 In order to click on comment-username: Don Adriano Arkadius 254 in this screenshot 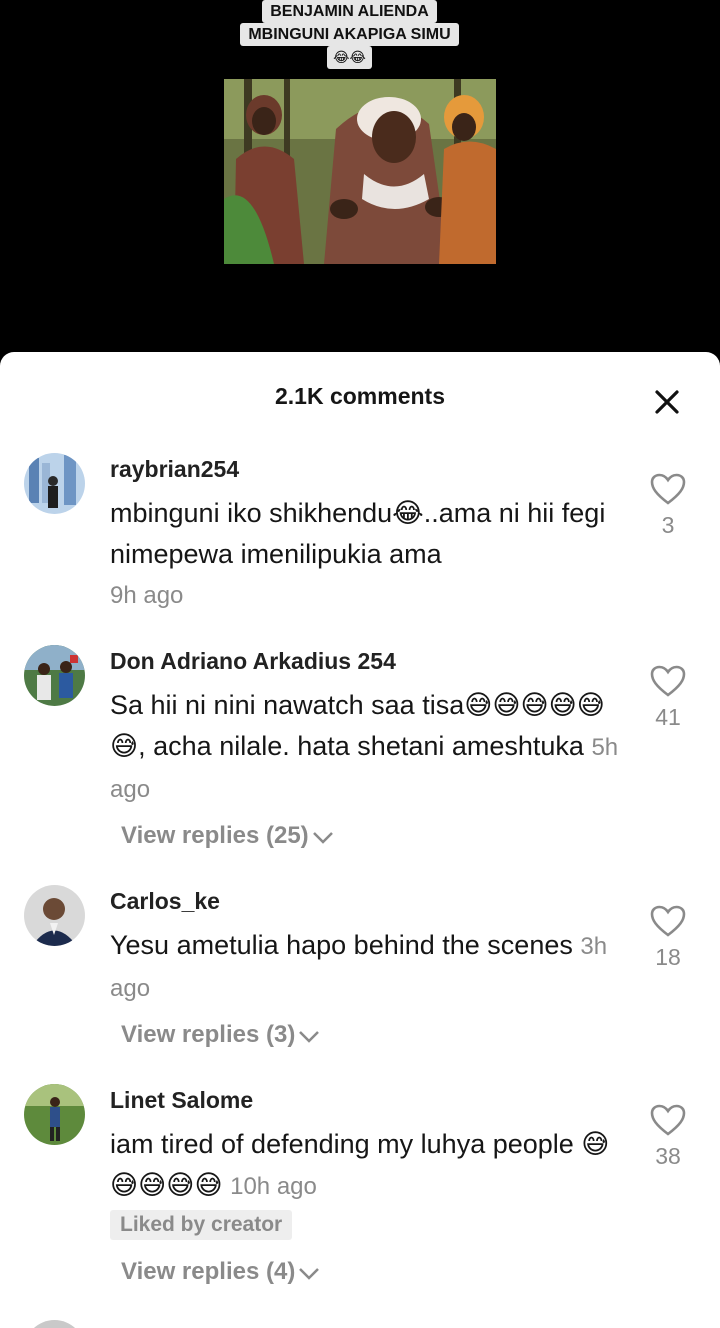, I will do `click(253, 661)`.